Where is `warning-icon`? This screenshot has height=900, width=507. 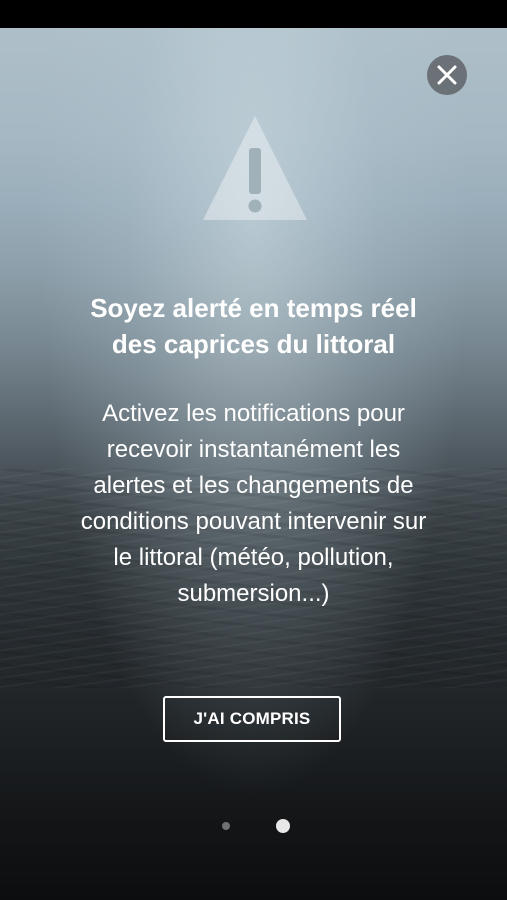 warning-icon is located at coordinates (255, 168).